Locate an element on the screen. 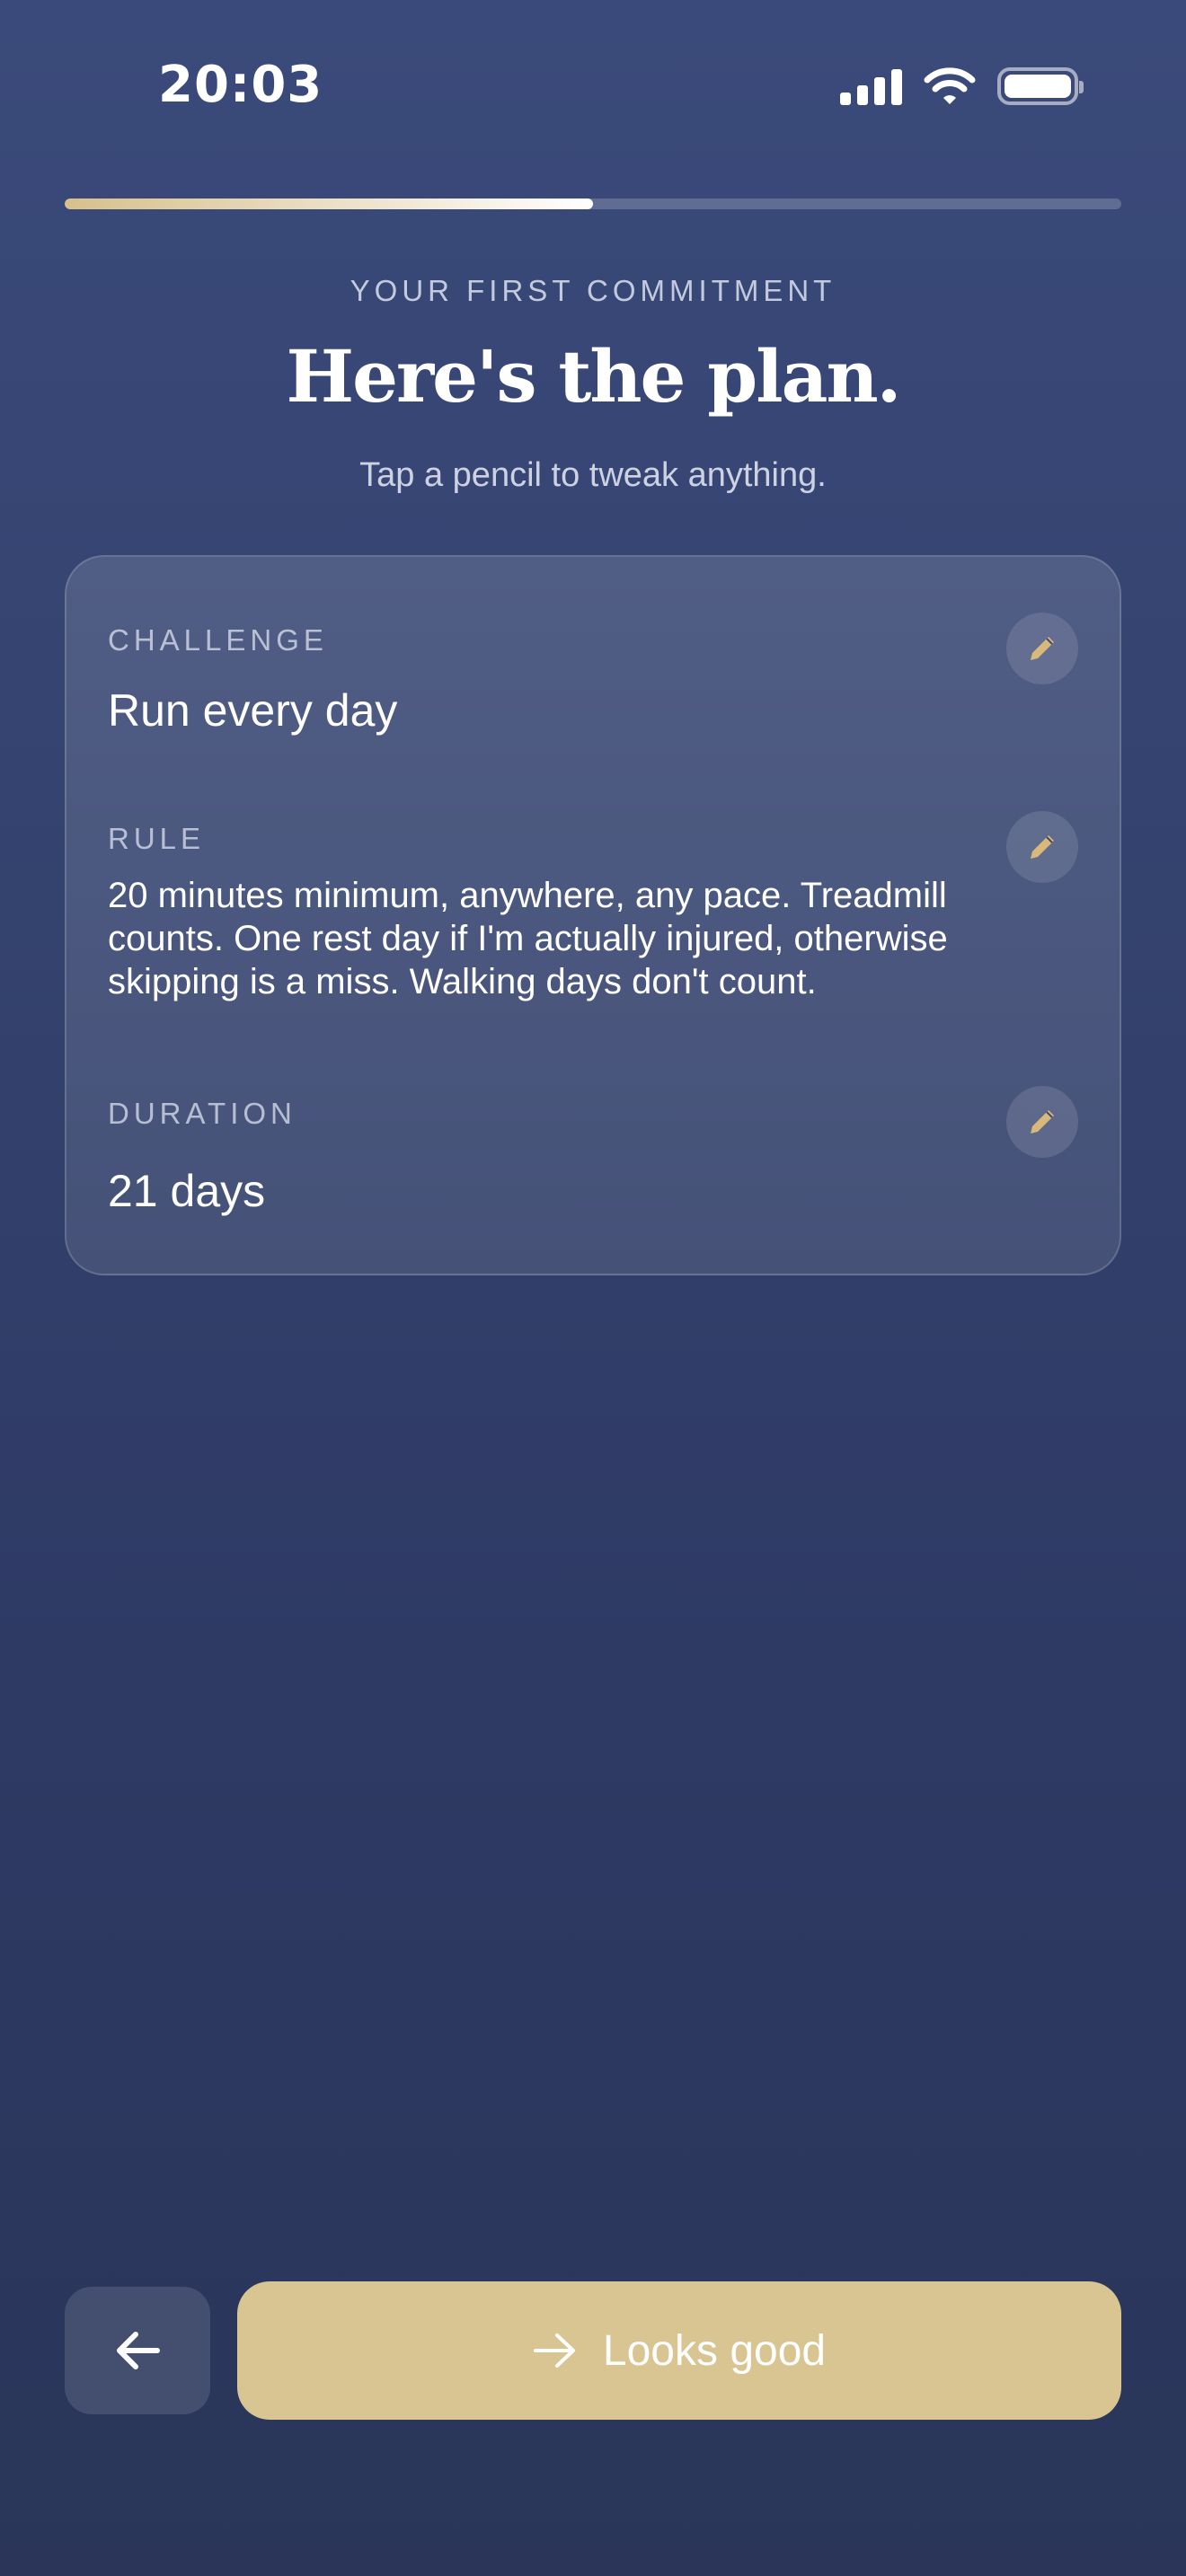 The image size is (1186, 2576). status-bar: 20:03 is located at coordinates (593, 85).